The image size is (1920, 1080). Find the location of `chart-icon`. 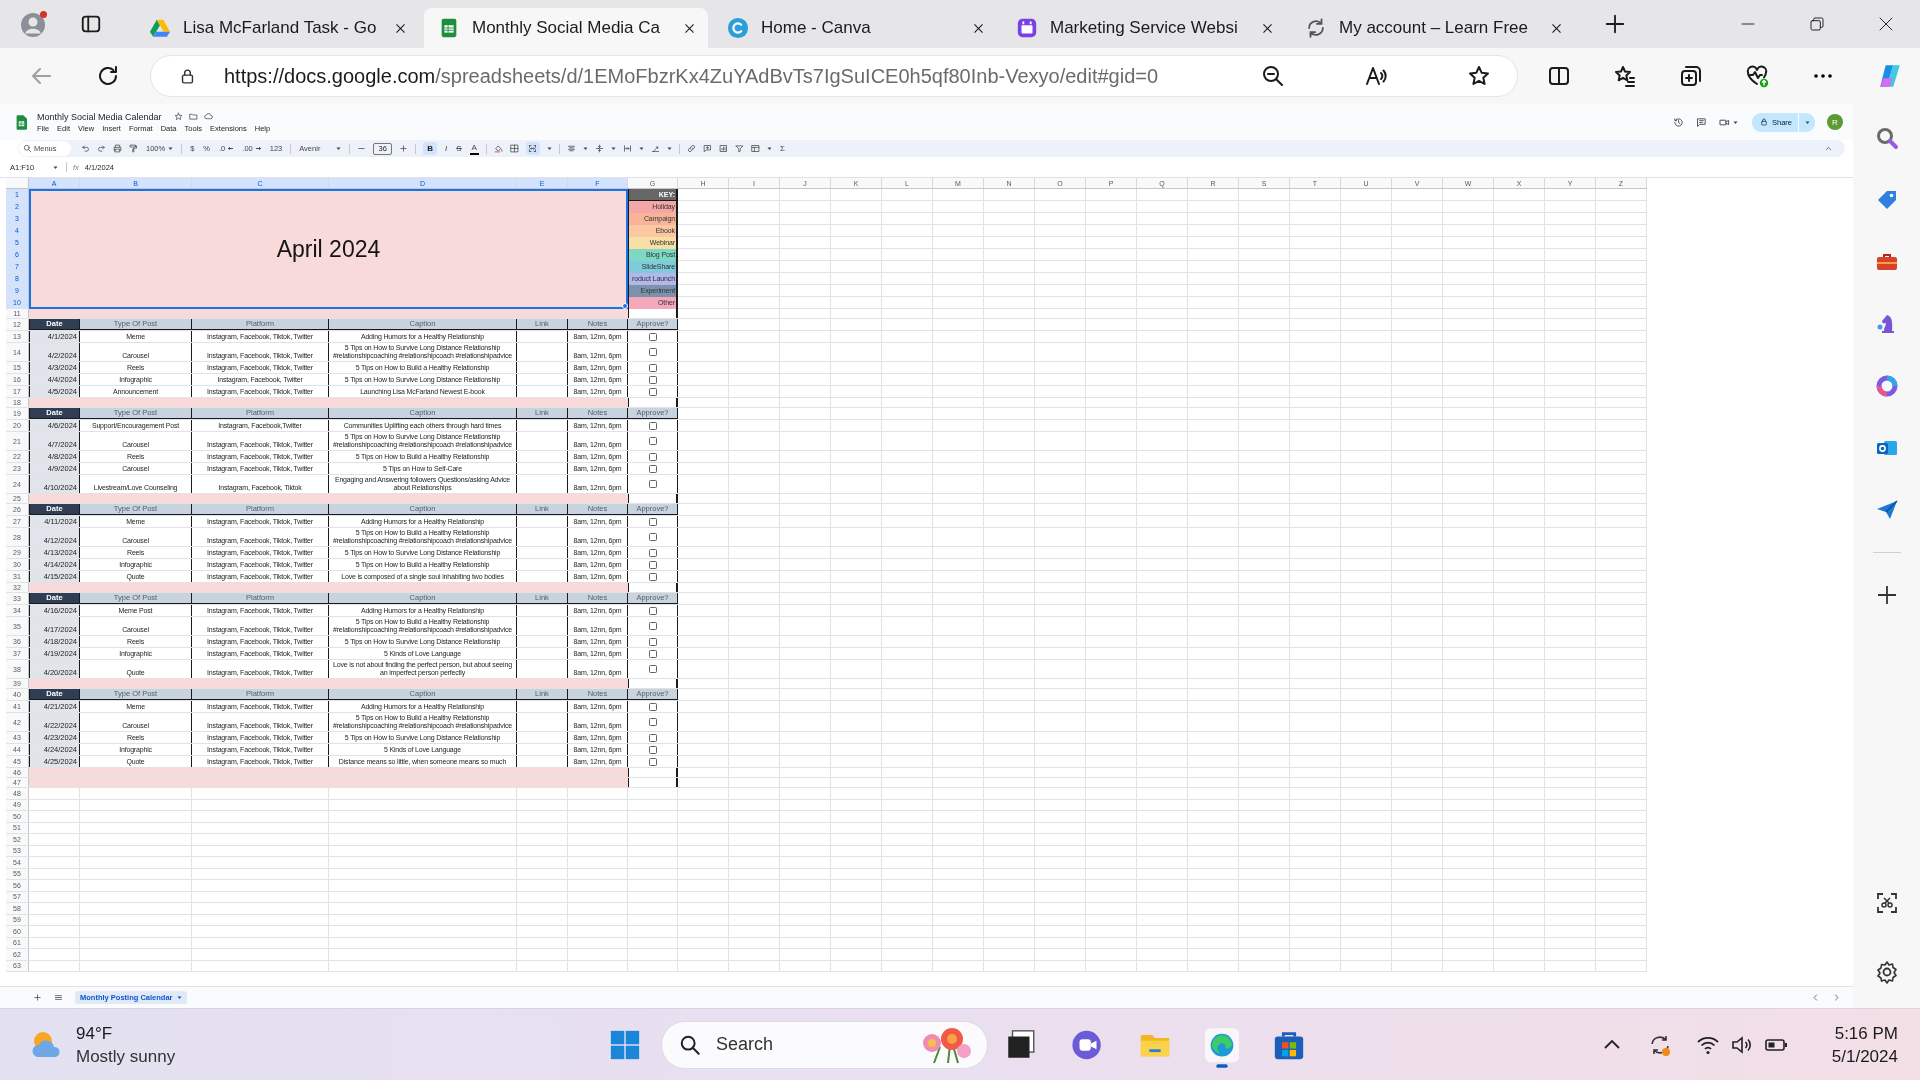

chart-icon is located at coordinates (723, 148).